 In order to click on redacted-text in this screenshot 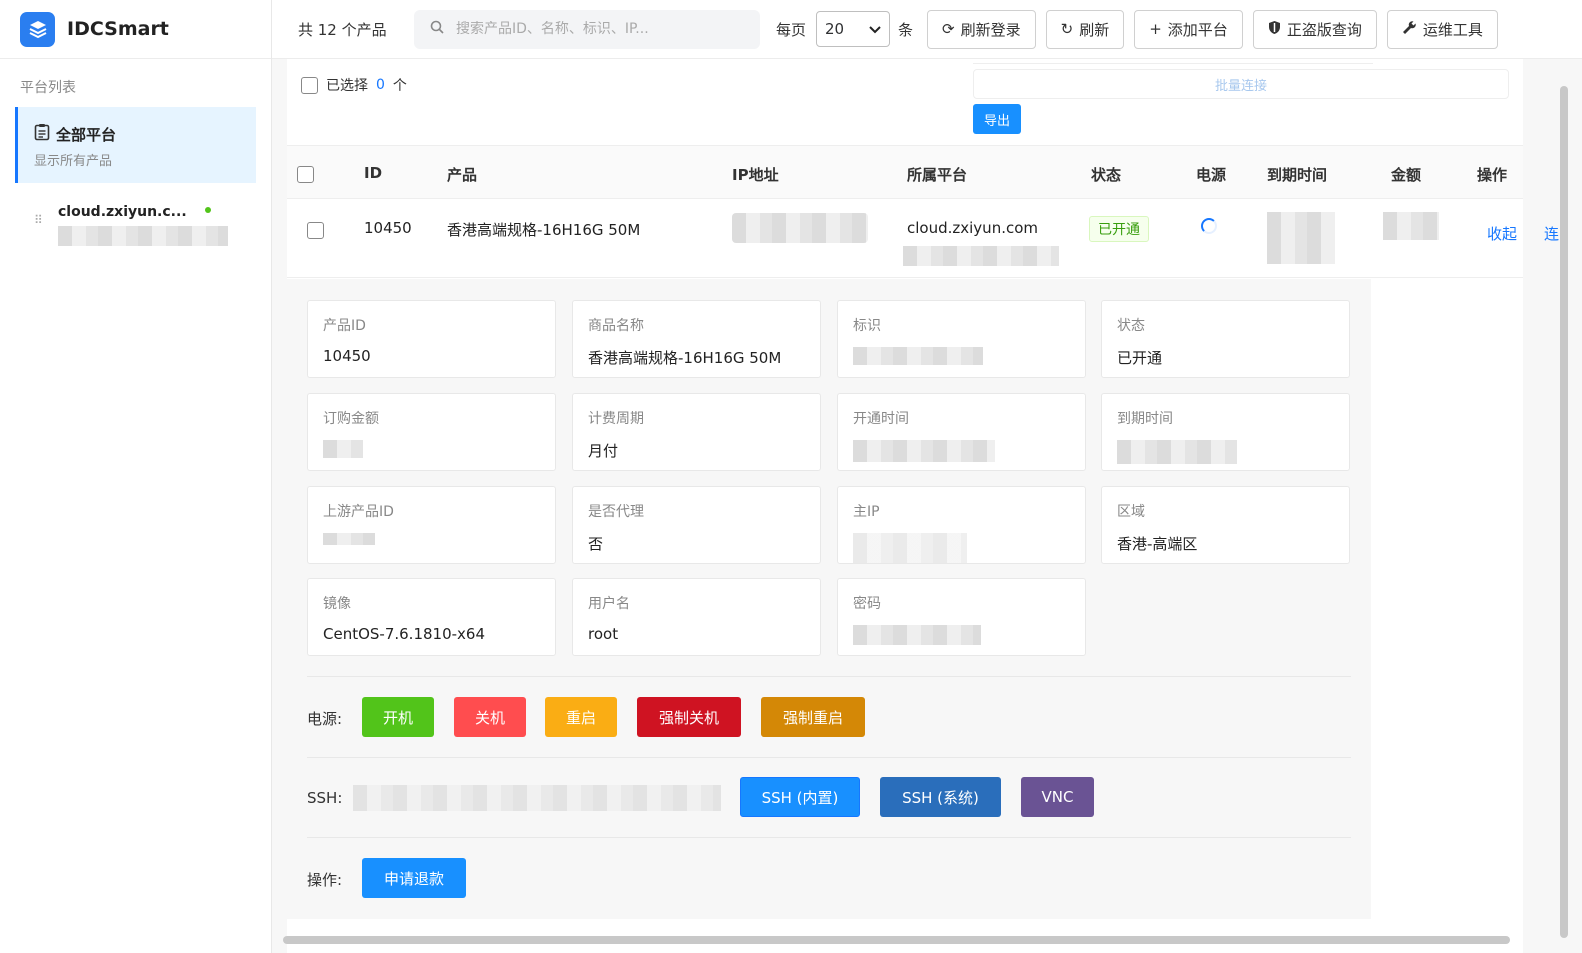, I will do `click(143, 236)`.